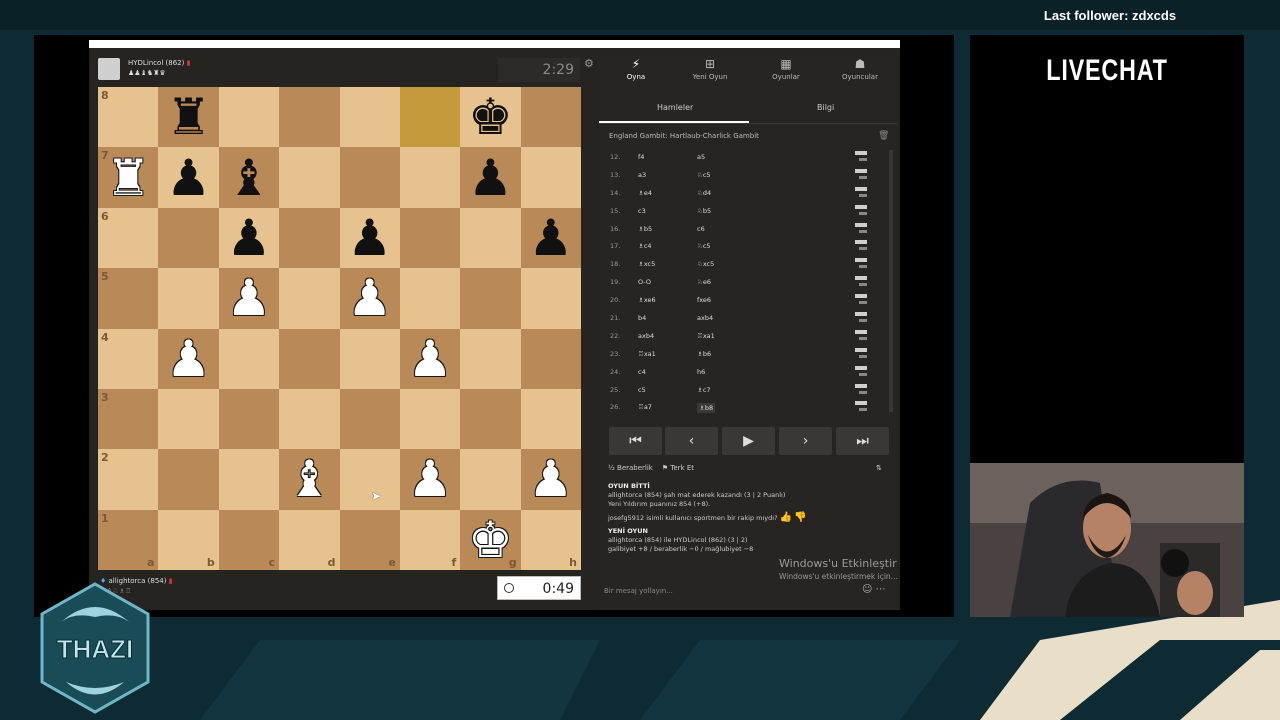 The width and height of the screenshot is (1280, 720). I want to click on square-c5: ♟, so click(249, 298).